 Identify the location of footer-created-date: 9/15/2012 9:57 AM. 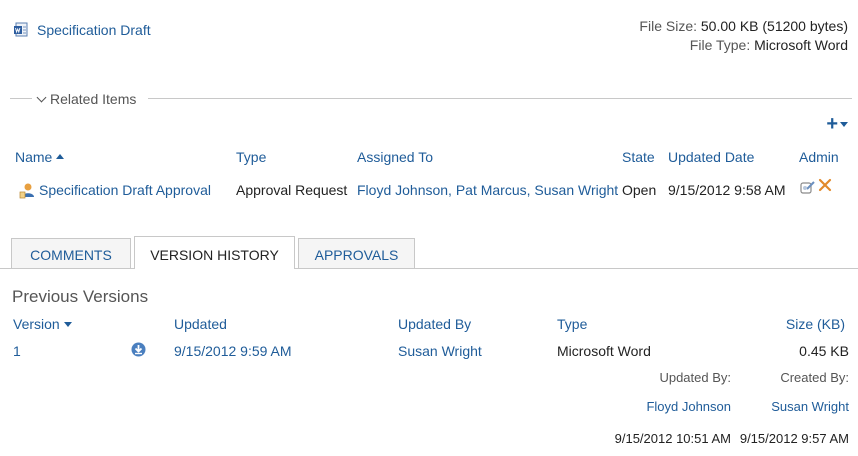
(794, 438).